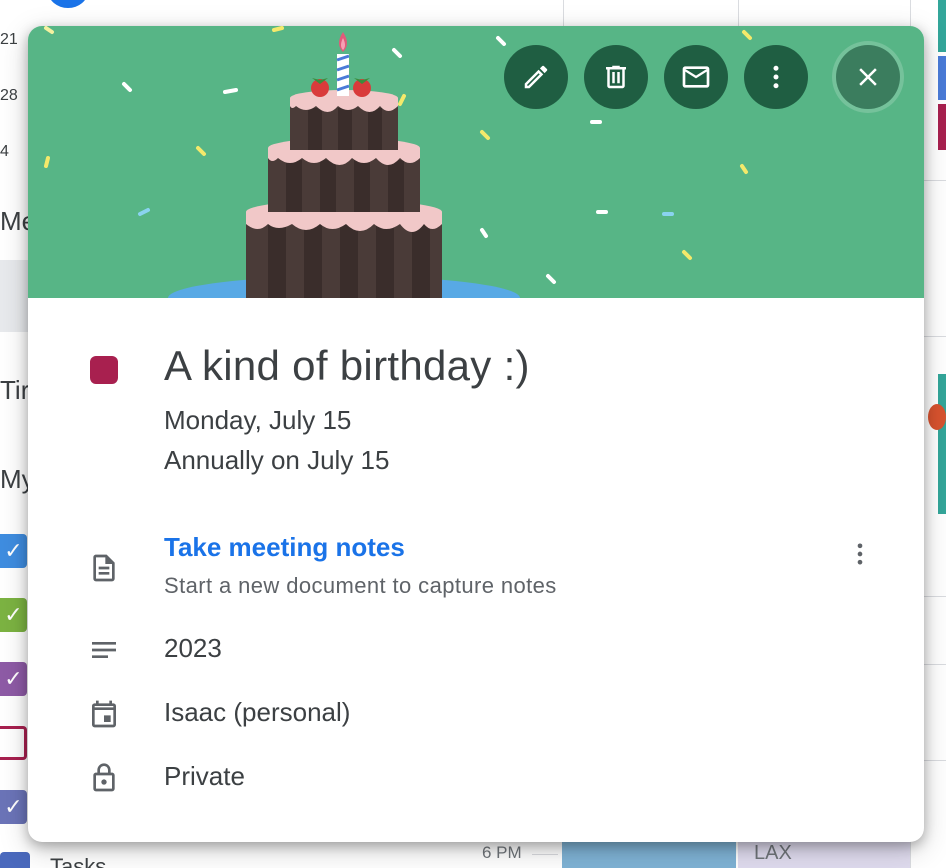 This screenshot has height=868, width=946. Describe the element at coordinates (204, 776) in the screenshot. I see `event-visibility: Private` at that location.